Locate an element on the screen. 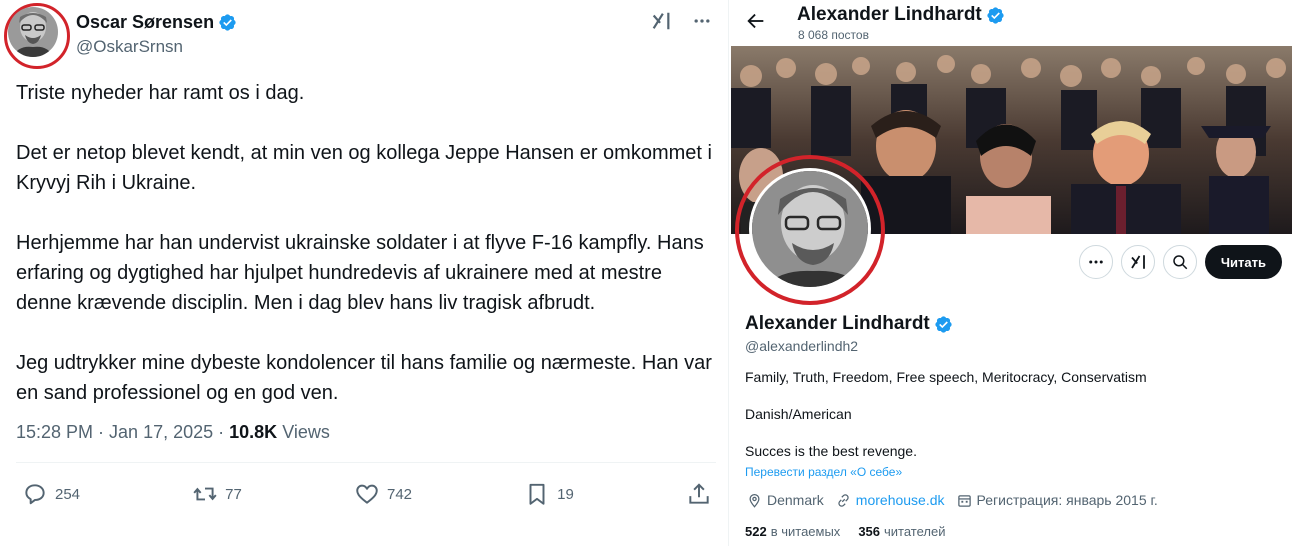 This screenshot has width=1298, height=546. profile-actions: Читать is located at coordinates (1180, 262).